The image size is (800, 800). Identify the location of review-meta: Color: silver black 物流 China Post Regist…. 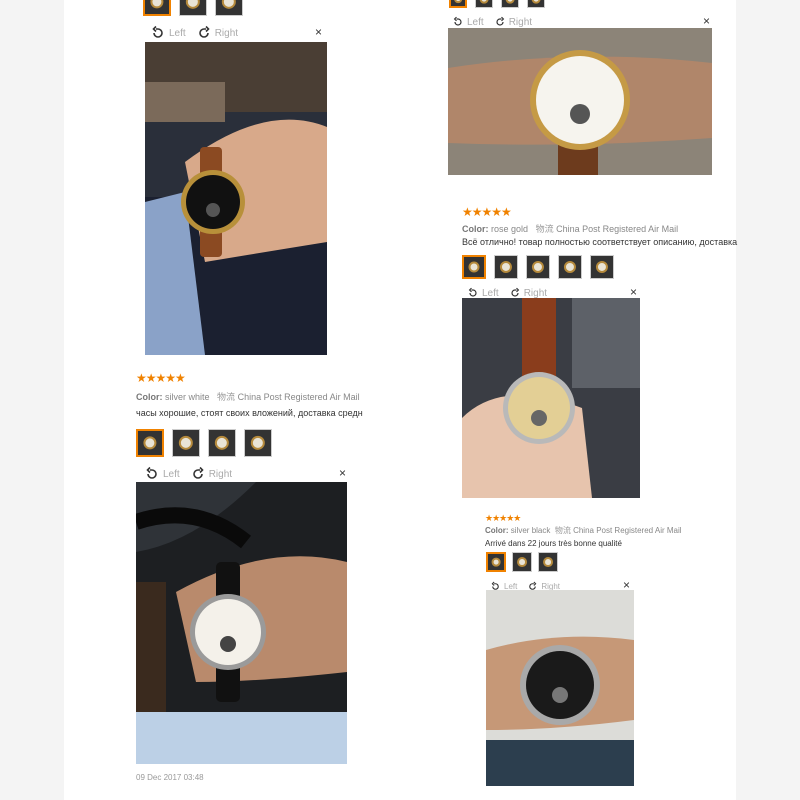
(583, 530).